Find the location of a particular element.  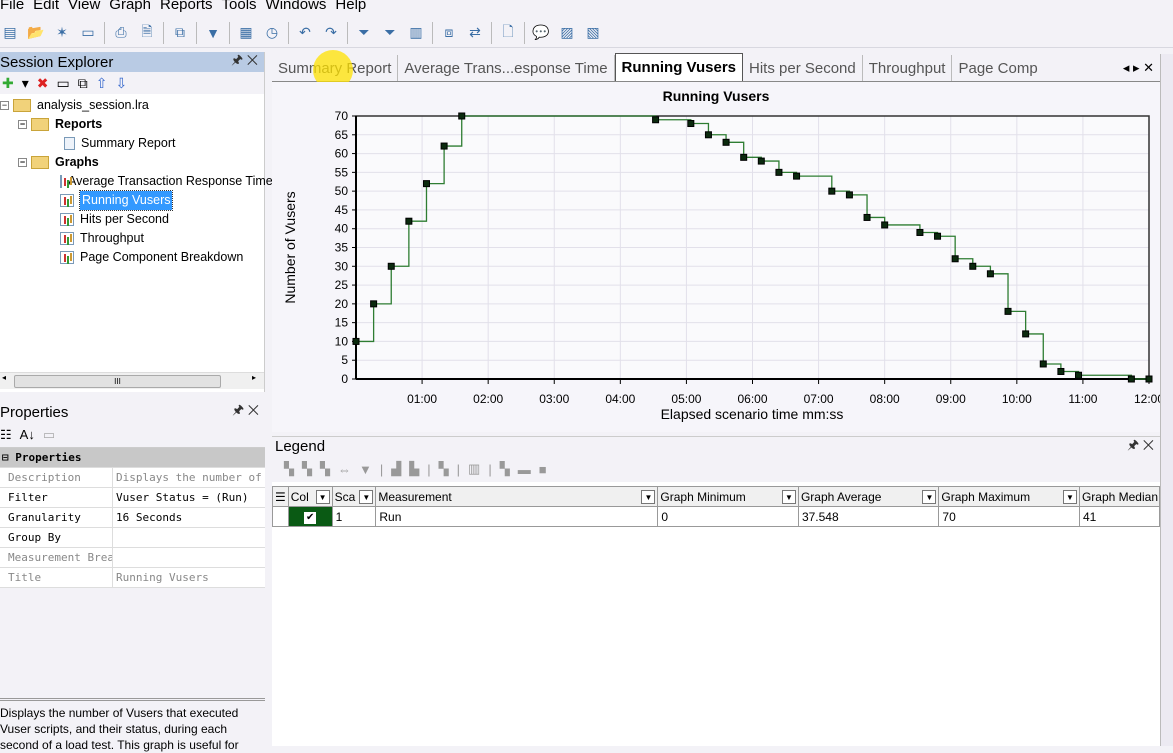

col-header-graph-minimum: Graph Minimum ▼ is located at coordinates (728, 496).